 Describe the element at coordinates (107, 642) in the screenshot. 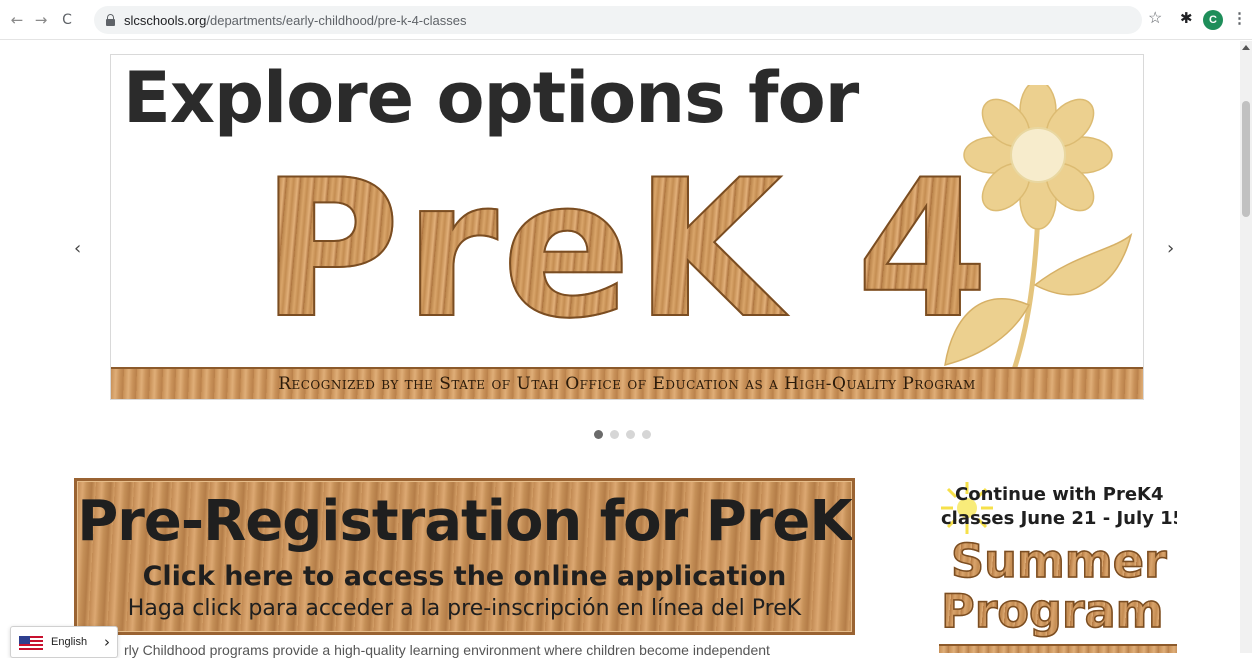

I see `chevron-right-icon: ›` at that location.